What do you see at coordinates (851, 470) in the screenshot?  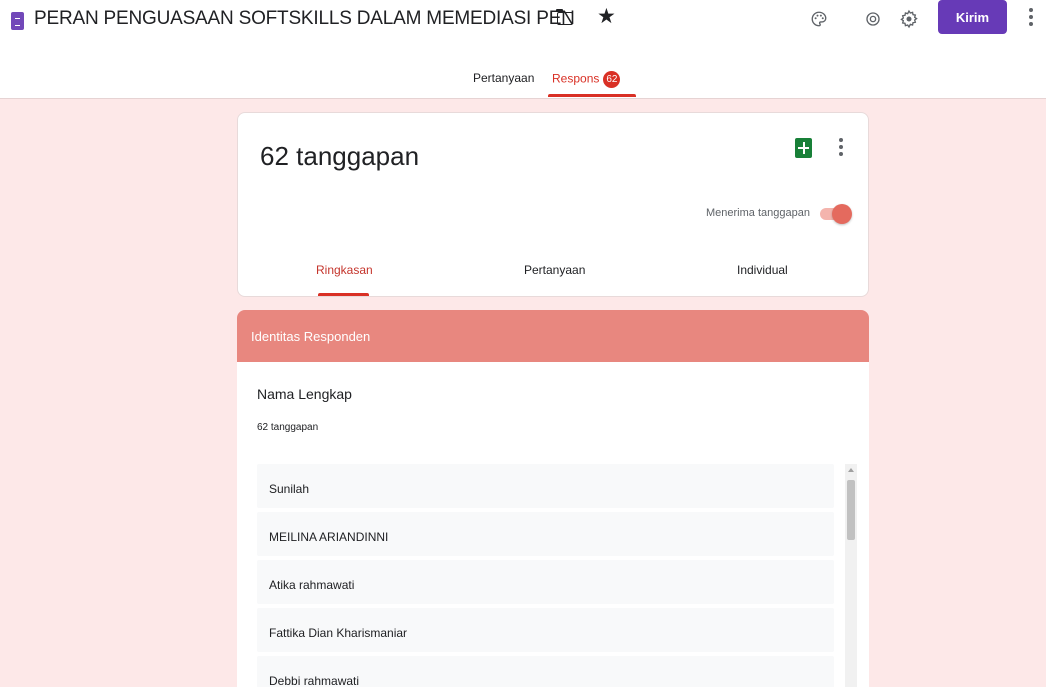 I see `scroll-up-arrow-icon` at bounding box center [851, 470].